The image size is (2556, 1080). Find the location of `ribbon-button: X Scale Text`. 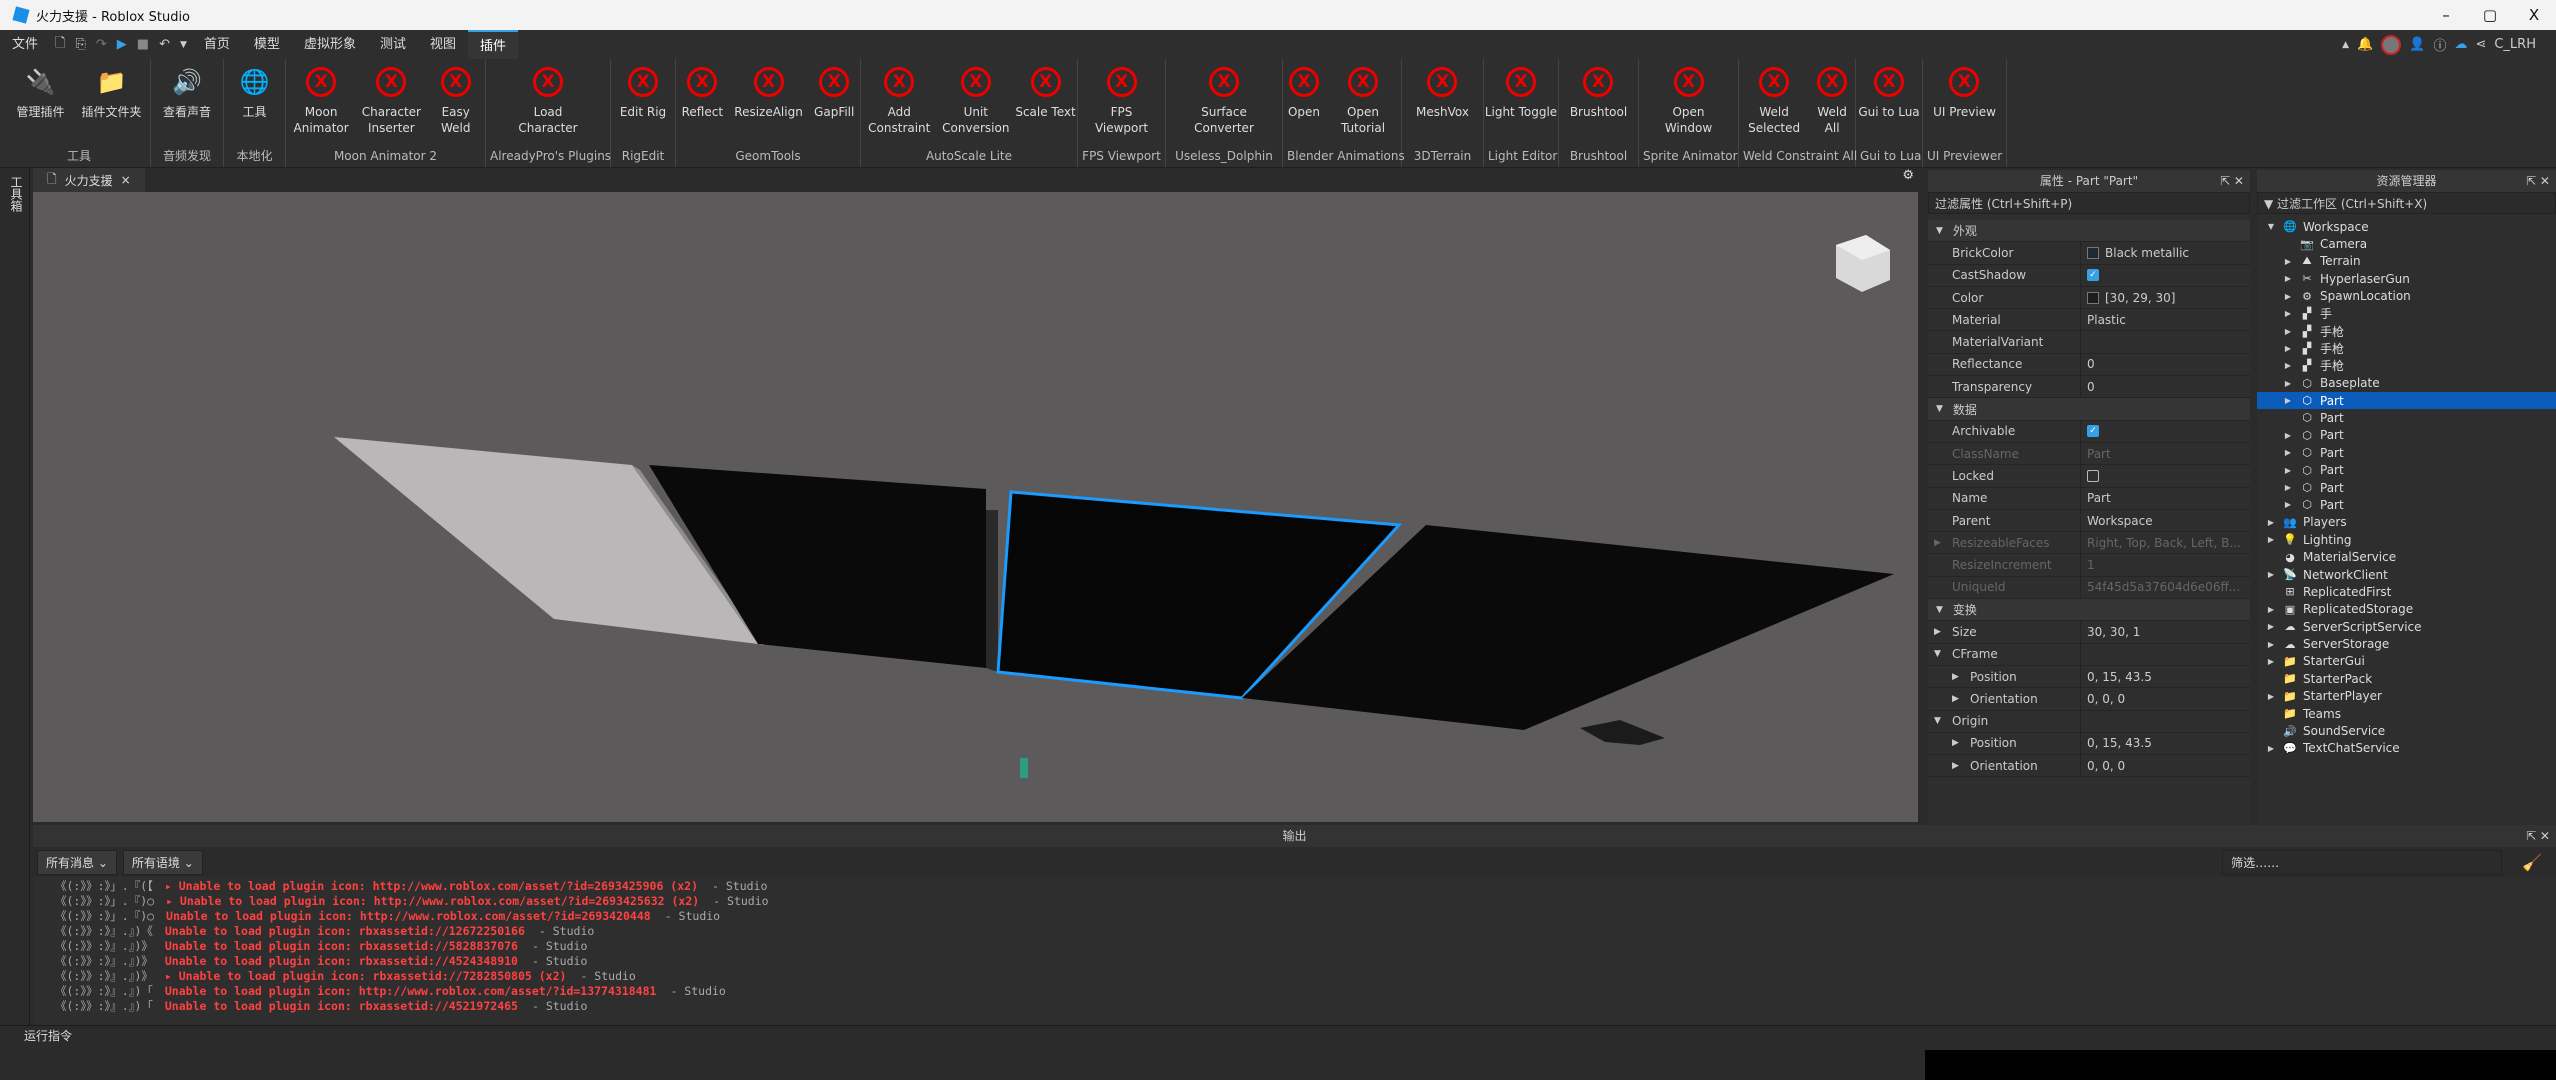

ribbon-button: X Scale Text is located at coordinates (1045, 103).